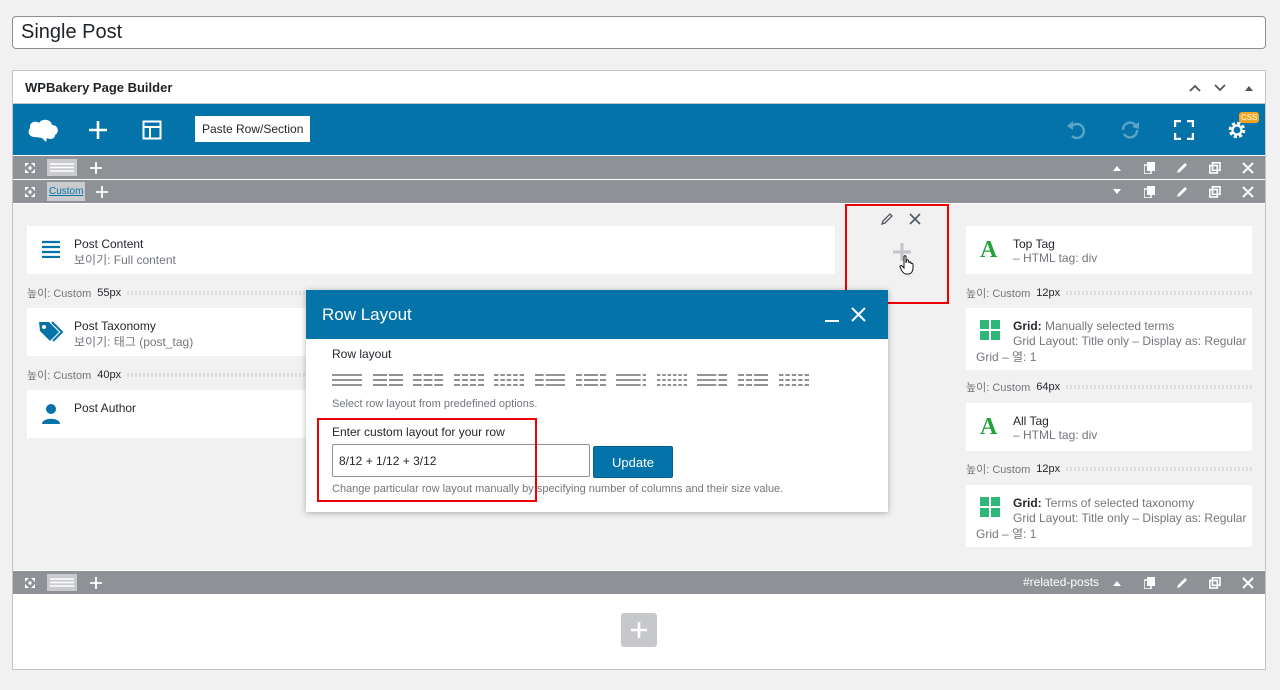  I want to click on tag-icon, so click(51, 333).